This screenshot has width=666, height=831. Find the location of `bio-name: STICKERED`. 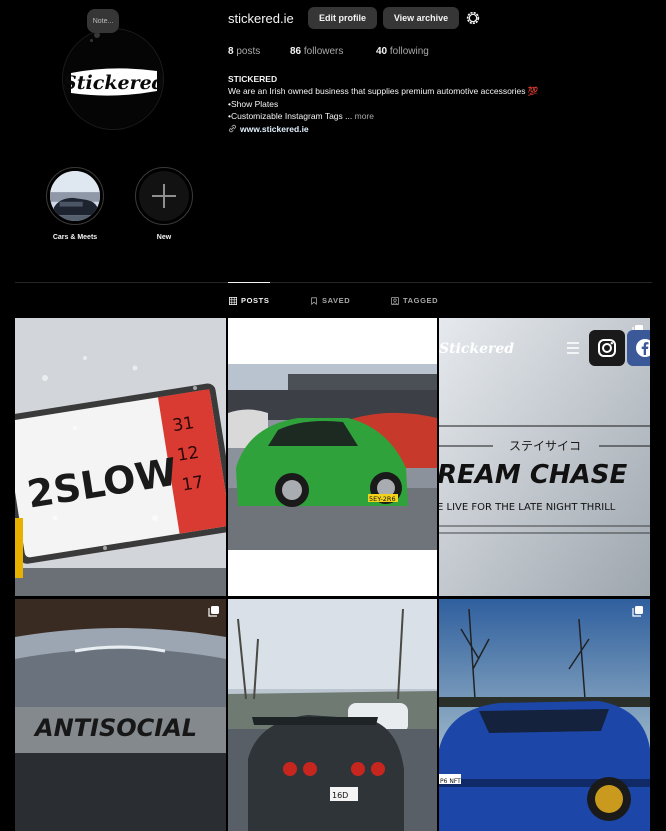

bio-name: STICKERED is located at coordinates (253, 79).